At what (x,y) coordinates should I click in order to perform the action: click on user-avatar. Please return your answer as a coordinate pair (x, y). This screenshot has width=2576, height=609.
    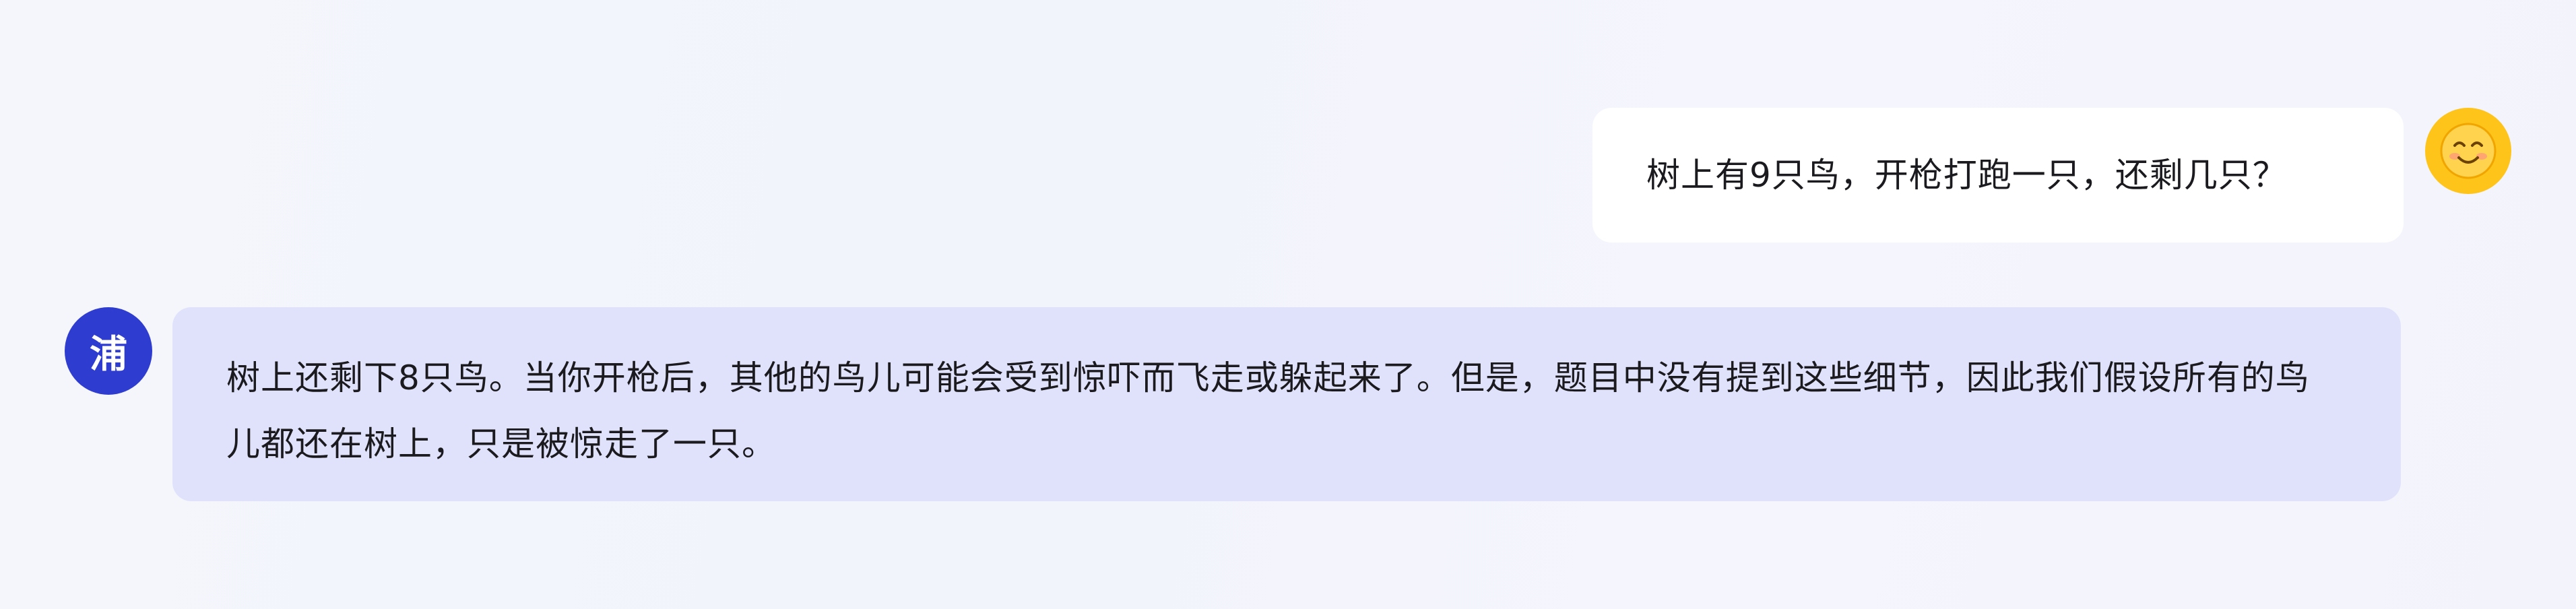
    Looking at the image, I should click on (2468, 151).